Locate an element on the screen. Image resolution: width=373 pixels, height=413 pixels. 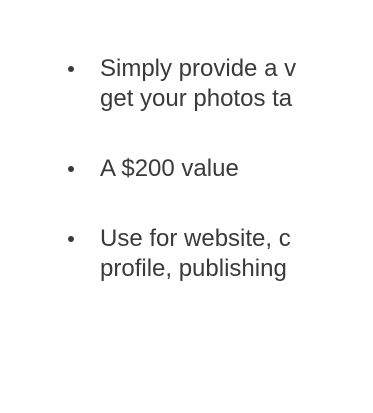
bullet-text-line: profile, publishing is located at coordinates (193, 268).